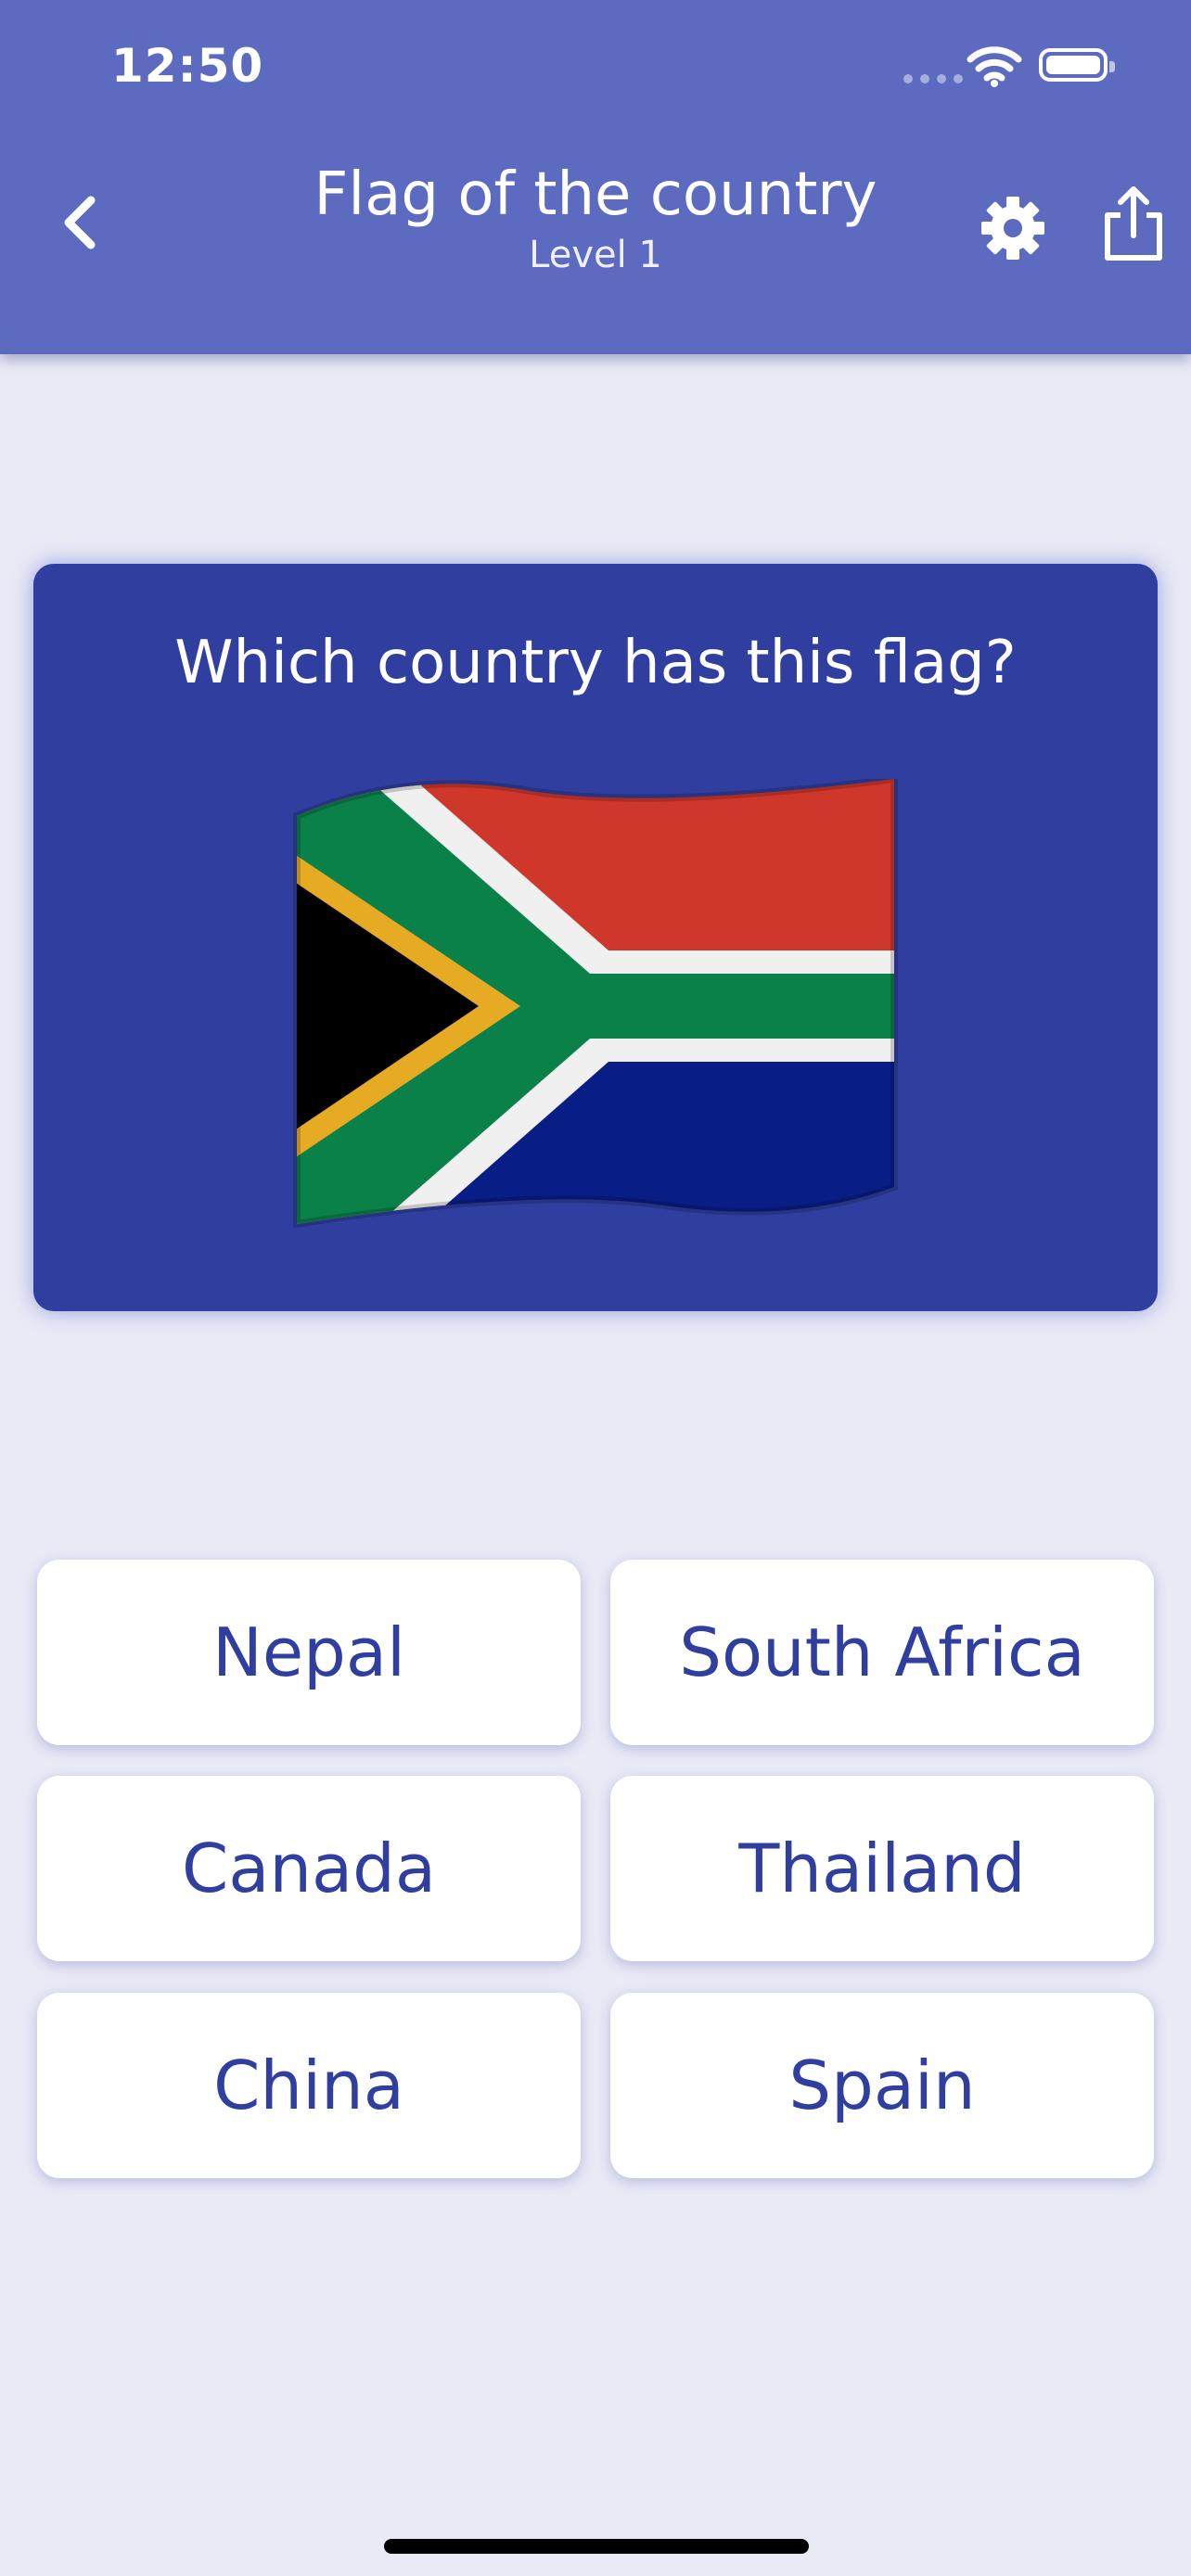 The height and width of the screenshot is (2576, 1191). I want to click on status-time: 12:50, so click(187, 66).